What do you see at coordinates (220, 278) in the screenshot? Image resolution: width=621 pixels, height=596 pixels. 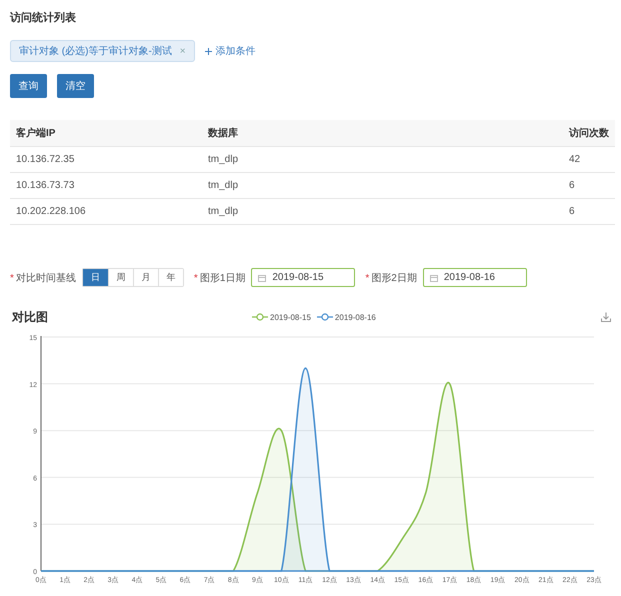 I see `date-label: * 图形1日期` at bounding box center [220, 278].